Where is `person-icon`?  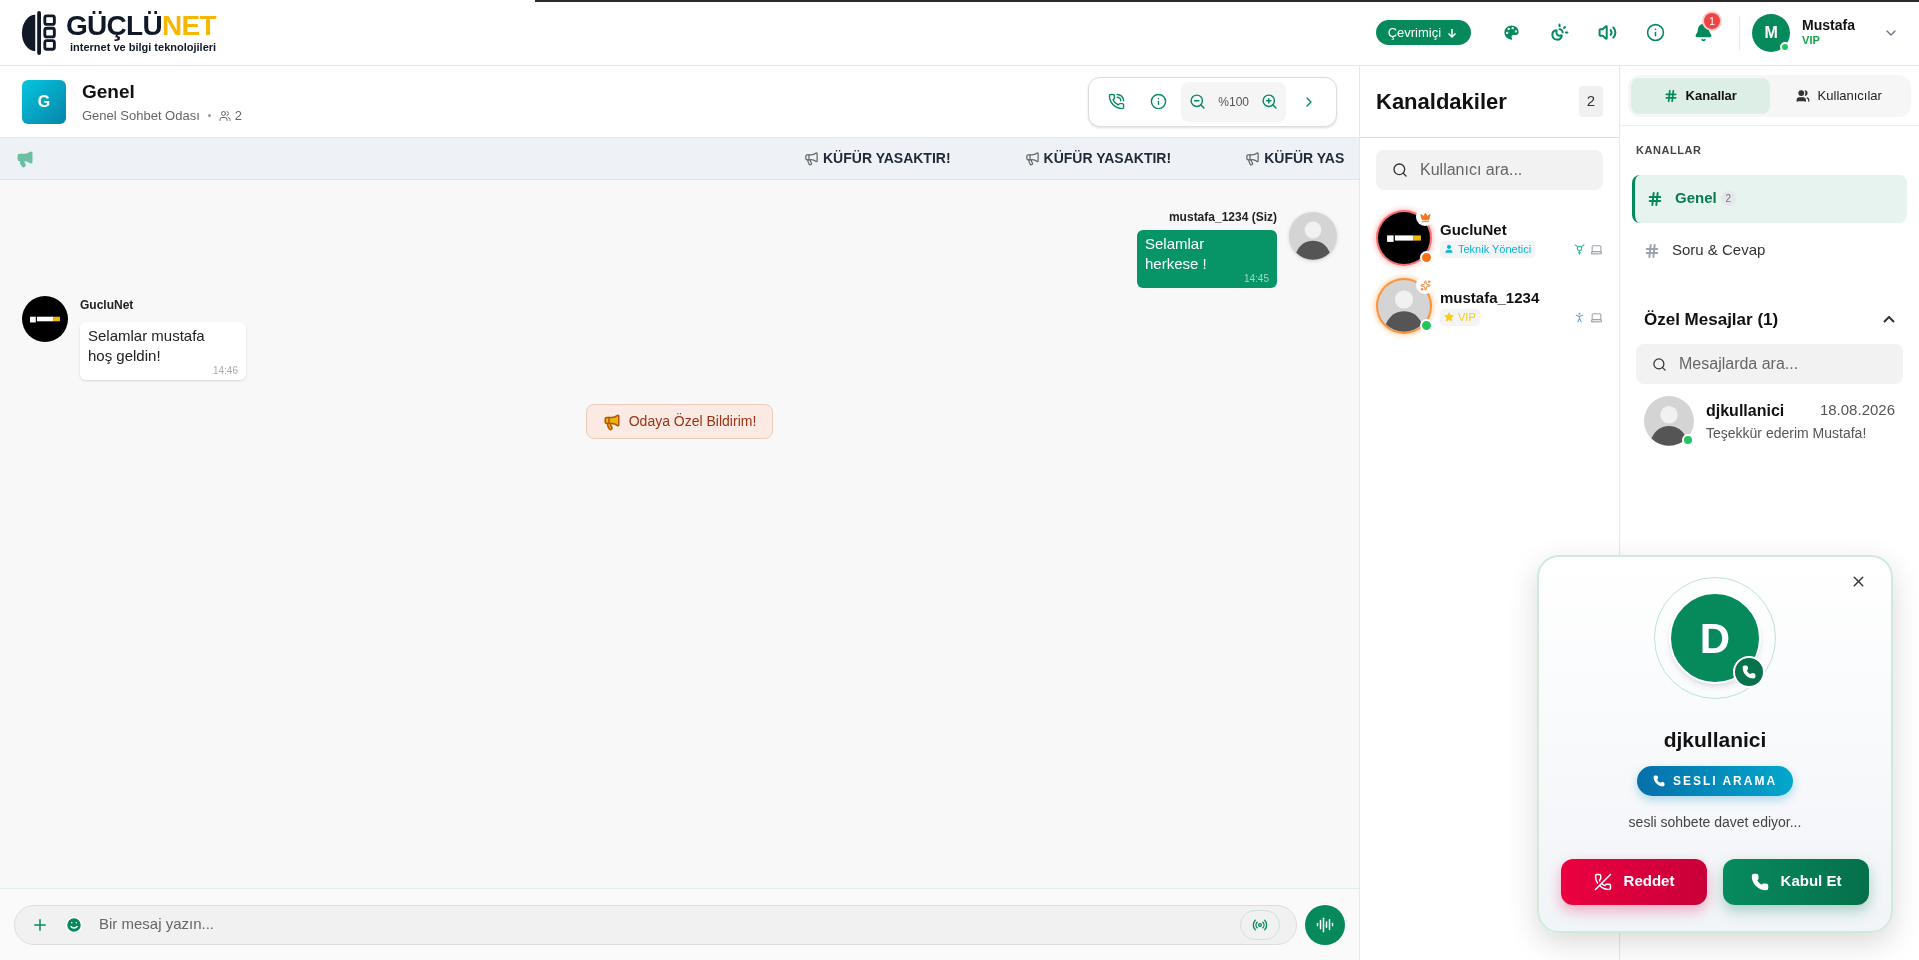
person-icon is located at coordinates (1579, 317).